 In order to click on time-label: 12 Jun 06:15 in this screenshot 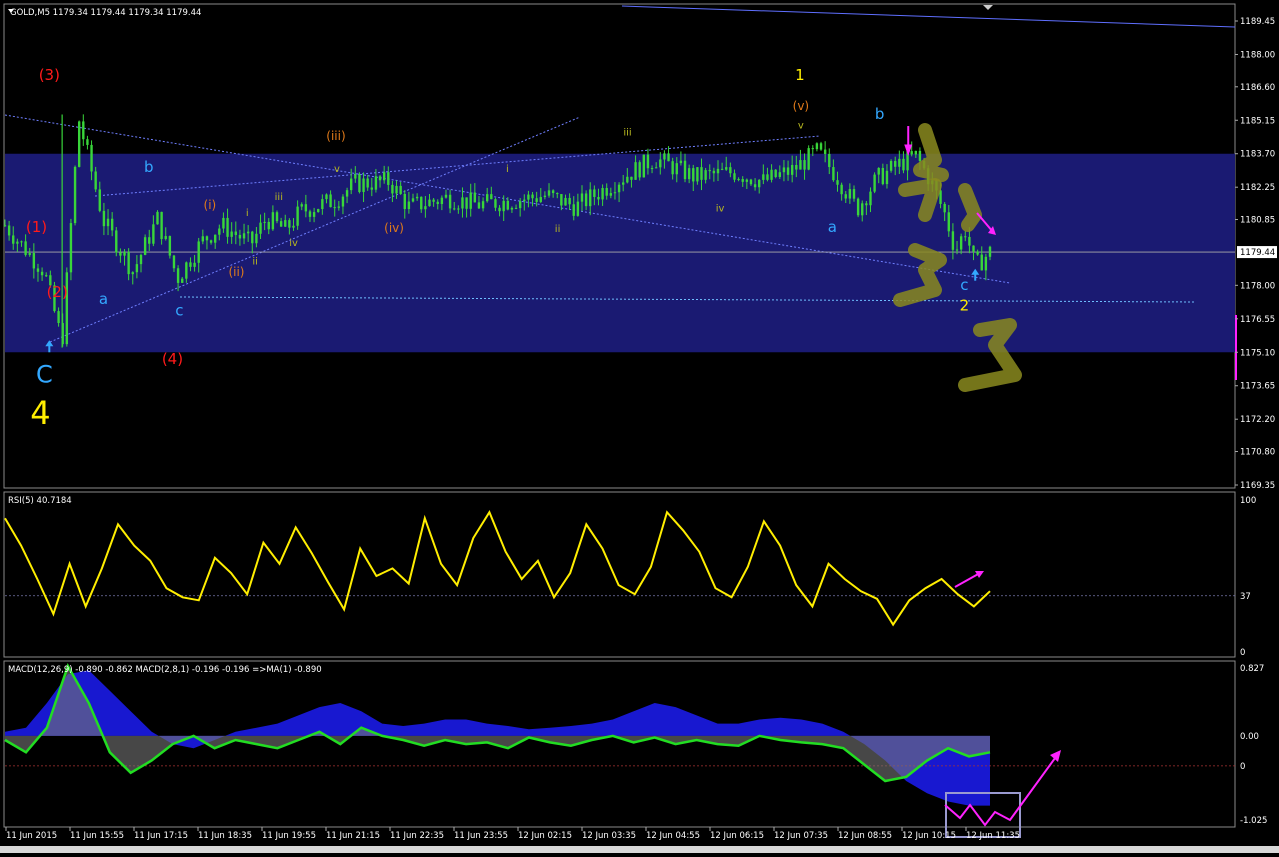, I will do `click(737, 836)`.